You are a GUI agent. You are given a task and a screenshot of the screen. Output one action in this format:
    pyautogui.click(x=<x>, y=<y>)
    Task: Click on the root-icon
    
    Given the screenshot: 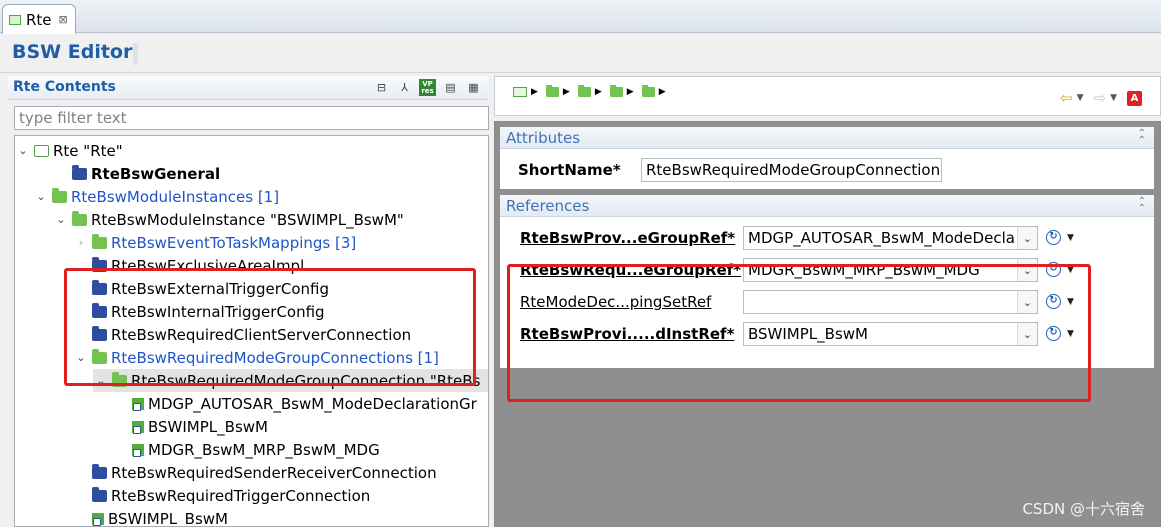 What is the action you would take?
    pyautogui.click(x=41, y=150)
    